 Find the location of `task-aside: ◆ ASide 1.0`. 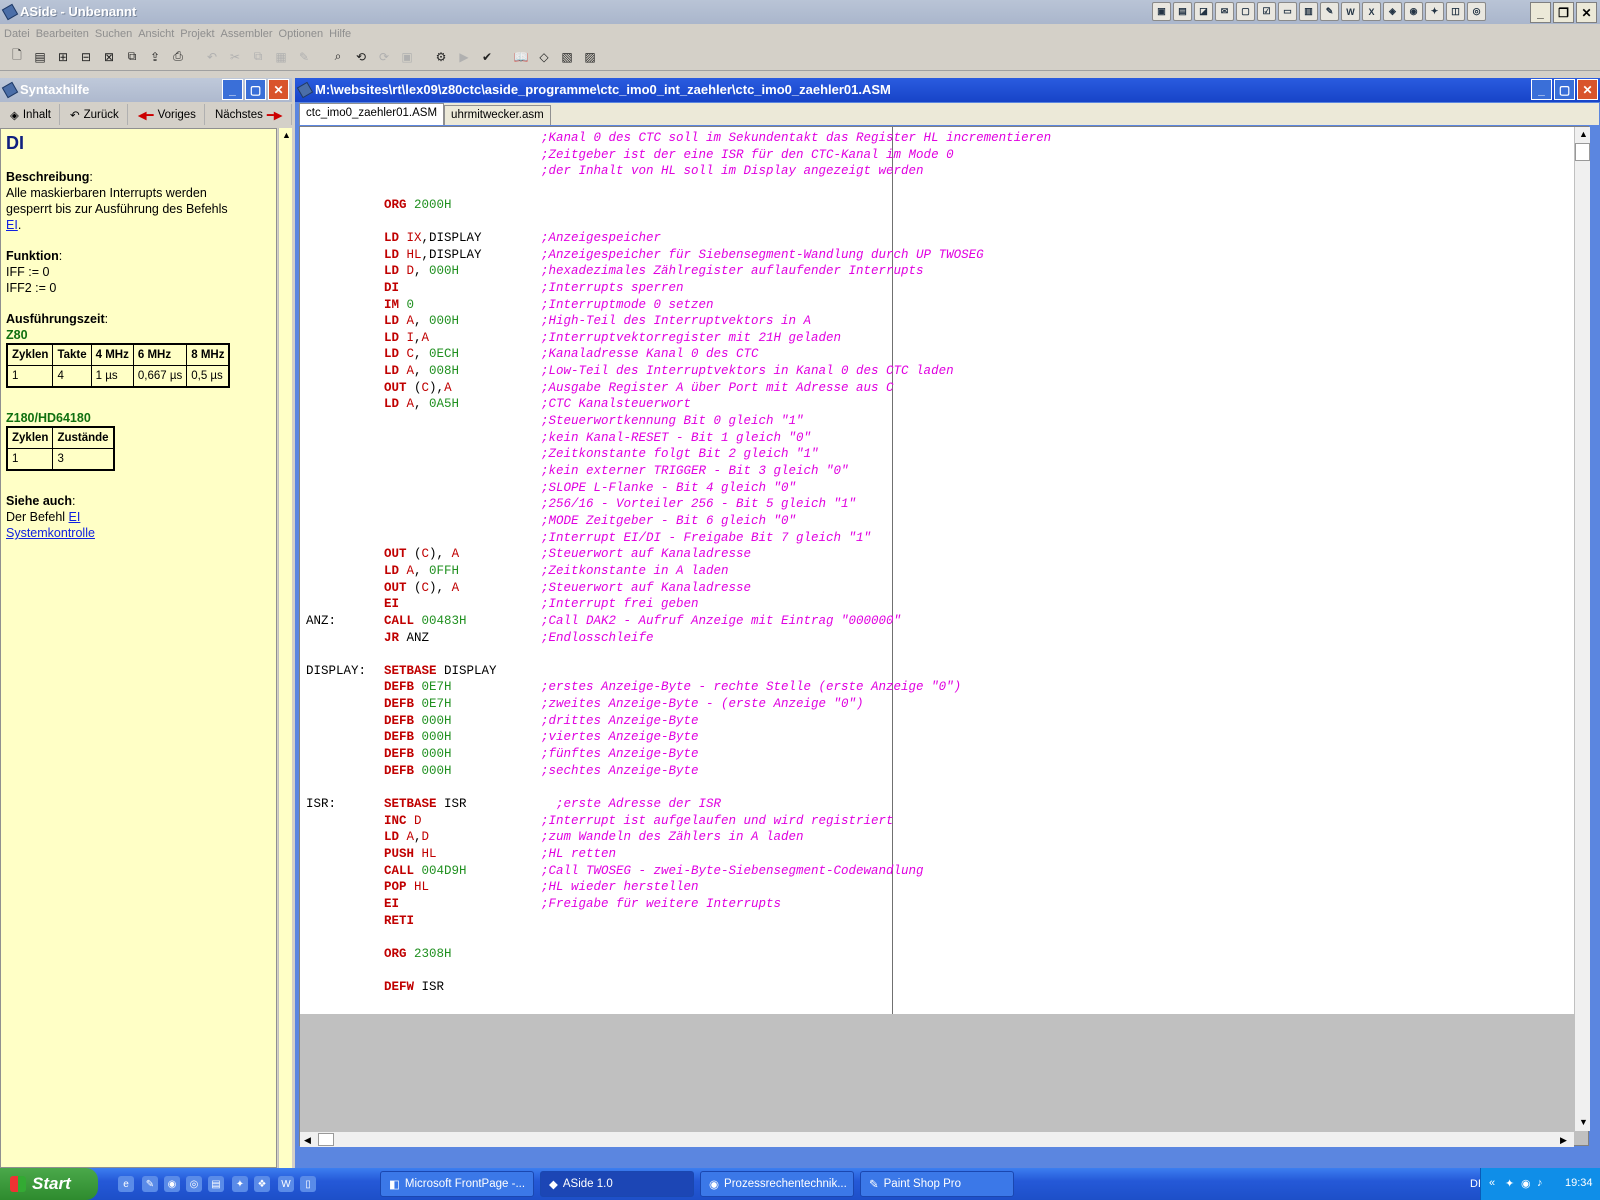

task-aside: ◆ ASide 1.0 is located at coordinates (617, 1184).